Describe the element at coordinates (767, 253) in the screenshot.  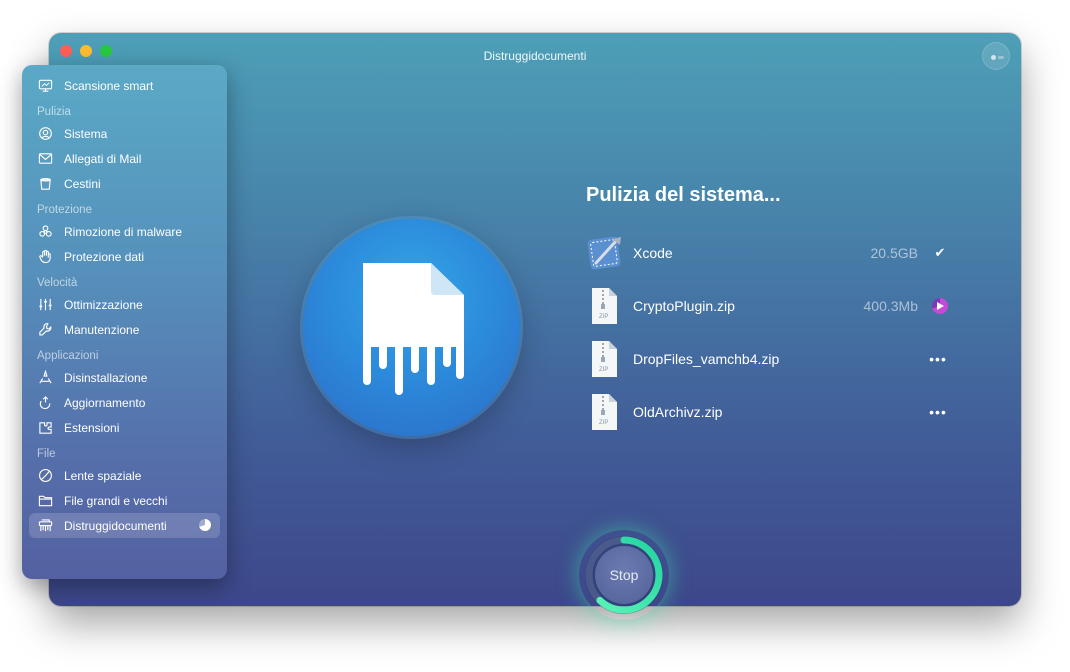
I see `file-row: Xcode 20.5GB ✔` at that location.